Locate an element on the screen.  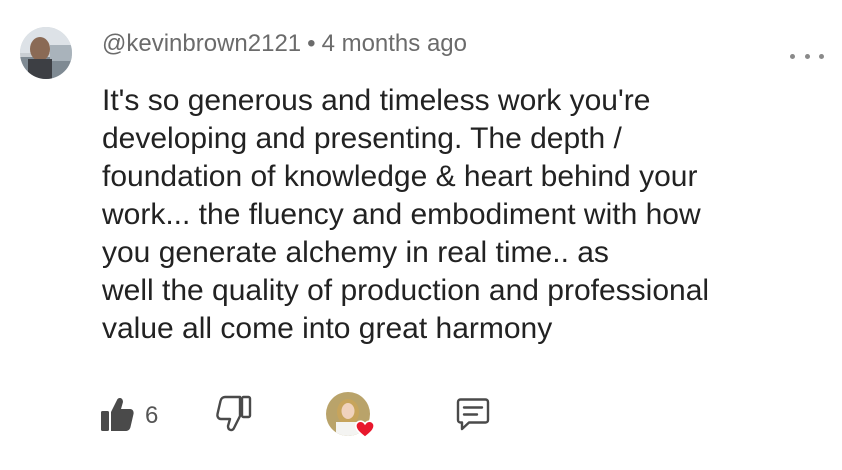
author-avatar is located at coordinates (46, 53).